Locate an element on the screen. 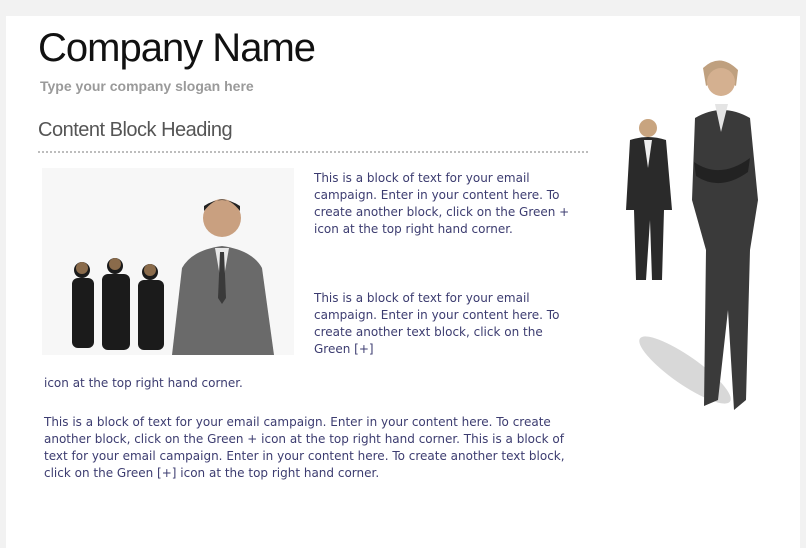  heading-divider is located at coordinates (313, 152).